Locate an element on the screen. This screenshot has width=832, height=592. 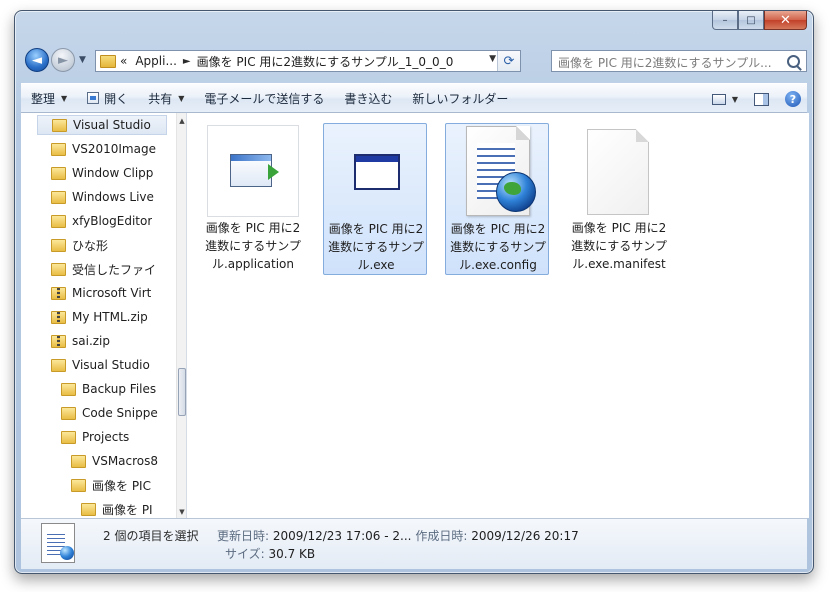
file-item-exe: 画像を PIC 用に2進数にするサンプル.exe is located at coordinates (375, 199).